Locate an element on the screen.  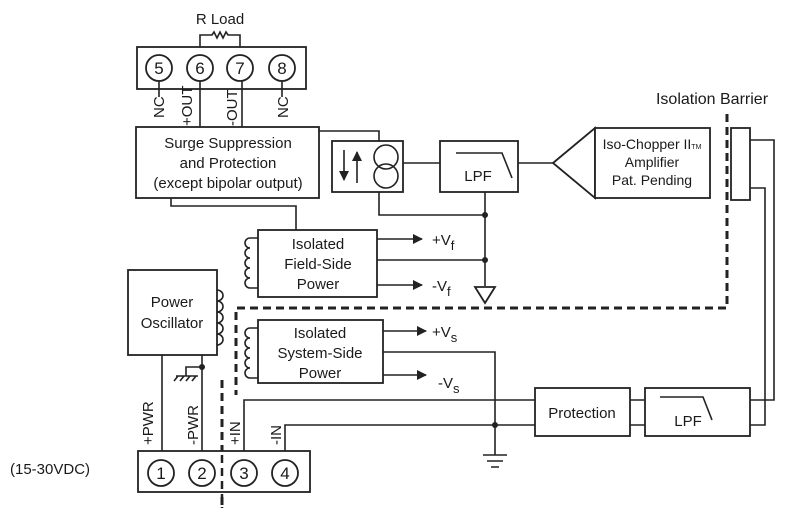
terminal-2: 2 is located at coordinates (202, 473).